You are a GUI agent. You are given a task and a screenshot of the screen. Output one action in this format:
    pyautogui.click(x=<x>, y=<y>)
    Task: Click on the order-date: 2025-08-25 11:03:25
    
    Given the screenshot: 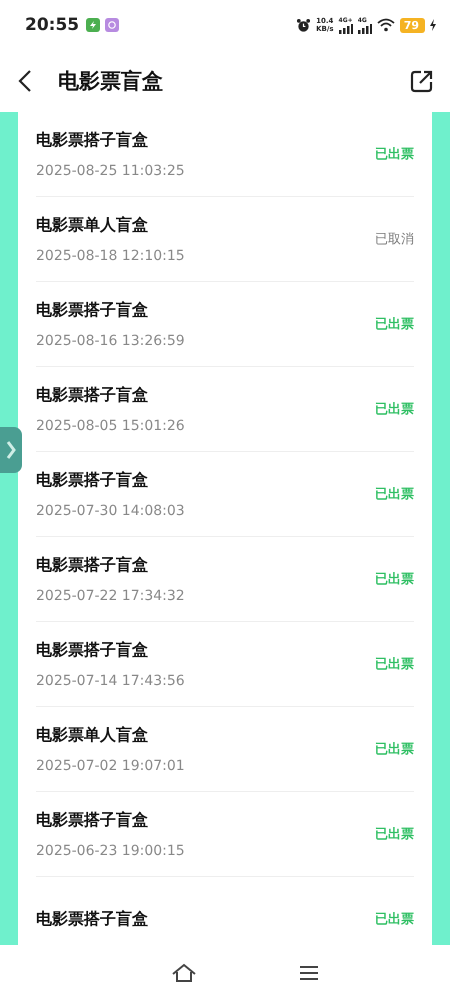 What is the action you would take?
    pyautogui.click(x=110, y=170)
    